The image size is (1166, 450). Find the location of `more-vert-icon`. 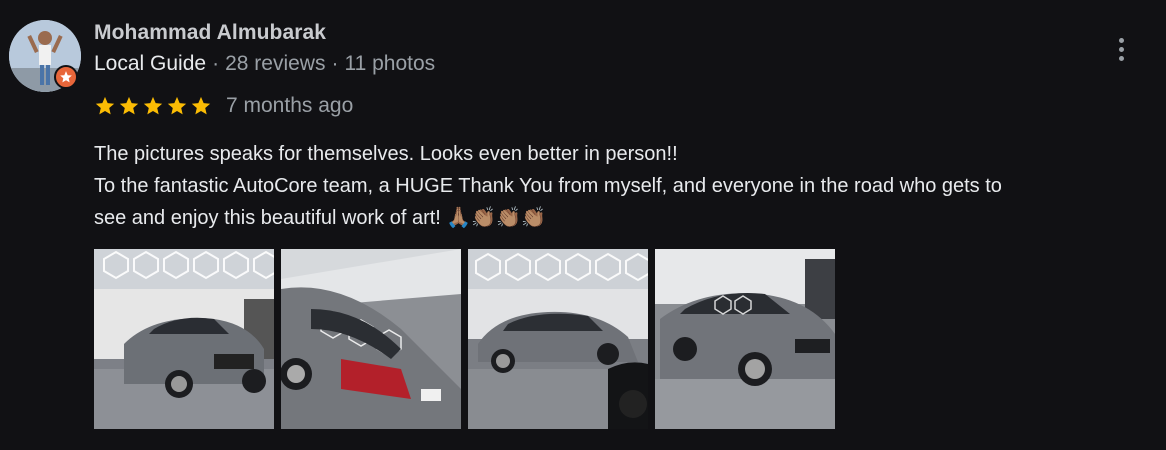

more-vert-icon is located at coordinates (1121, 49).